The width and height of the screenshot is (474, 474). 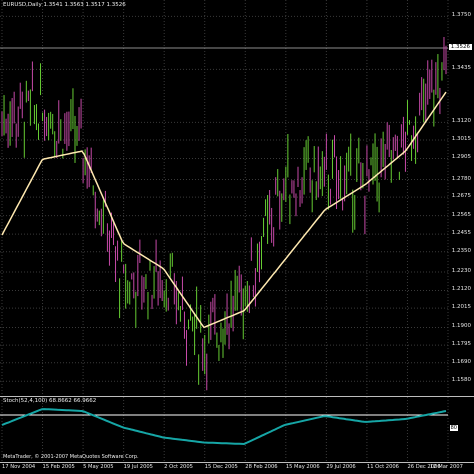 What do you see at coordinates (341, 467) in the screenshot?
I see `time-axis-label: 29 Jul 2006` at bounding box center [341, 467].